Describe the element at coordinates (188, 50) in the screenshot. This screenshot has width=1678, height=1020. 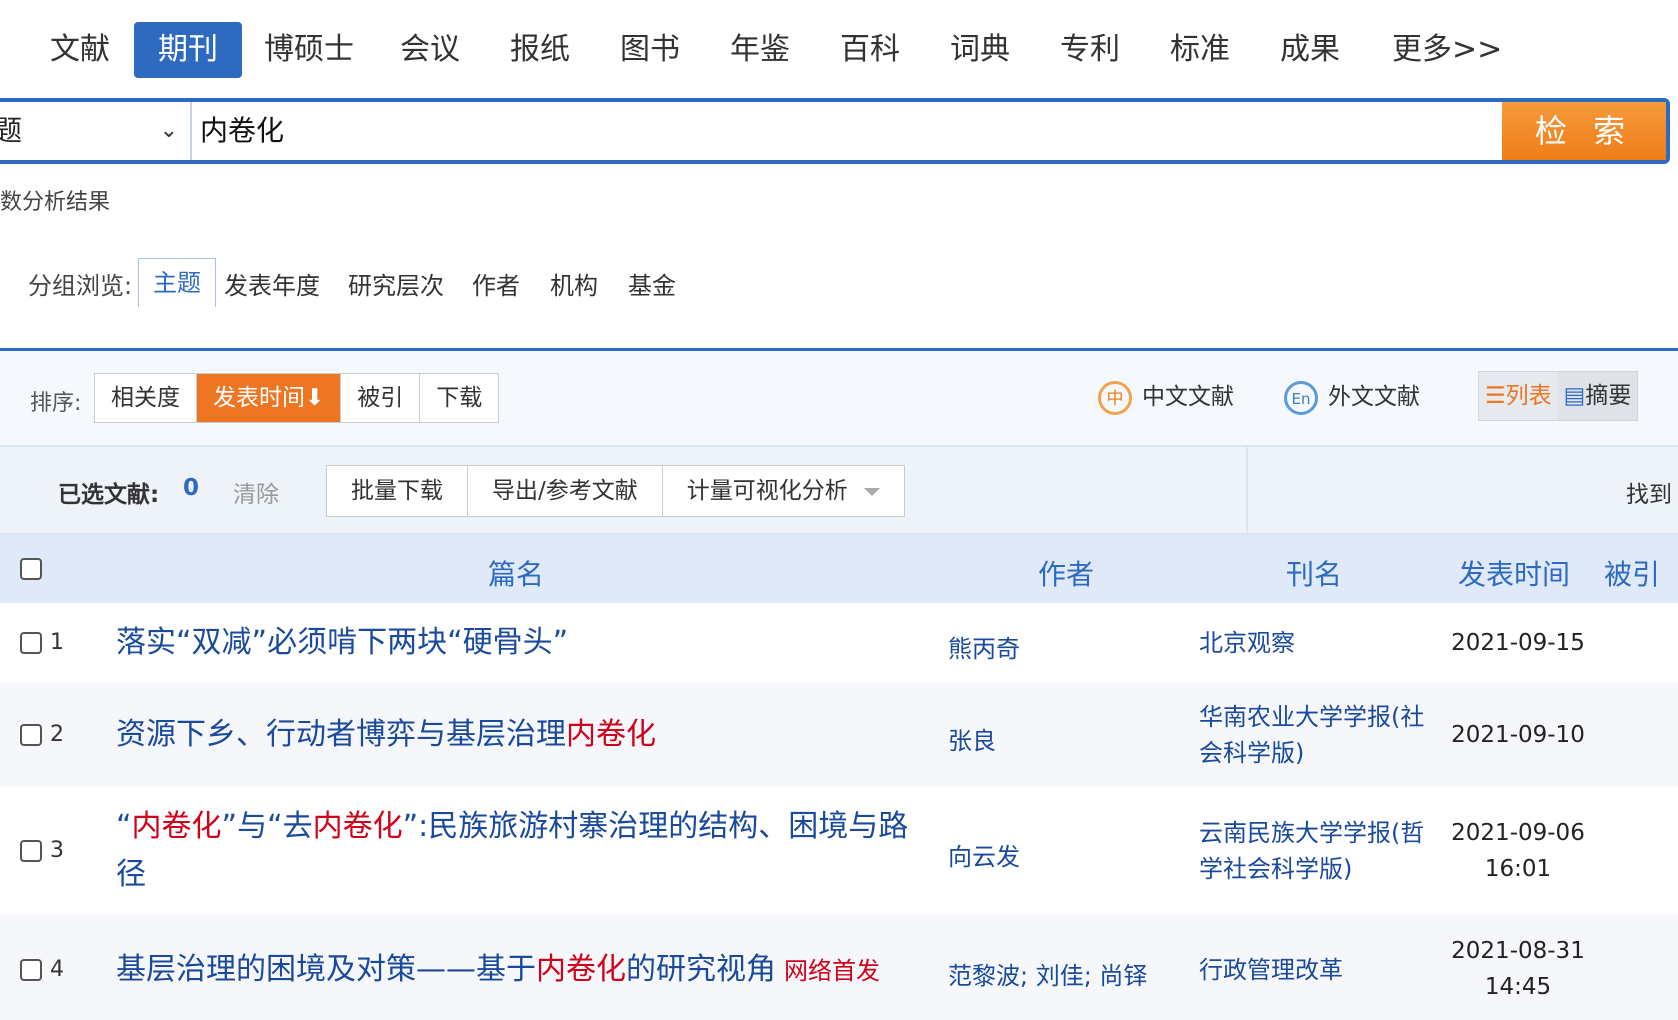
I see `tab-journals: 期刊` at that location.